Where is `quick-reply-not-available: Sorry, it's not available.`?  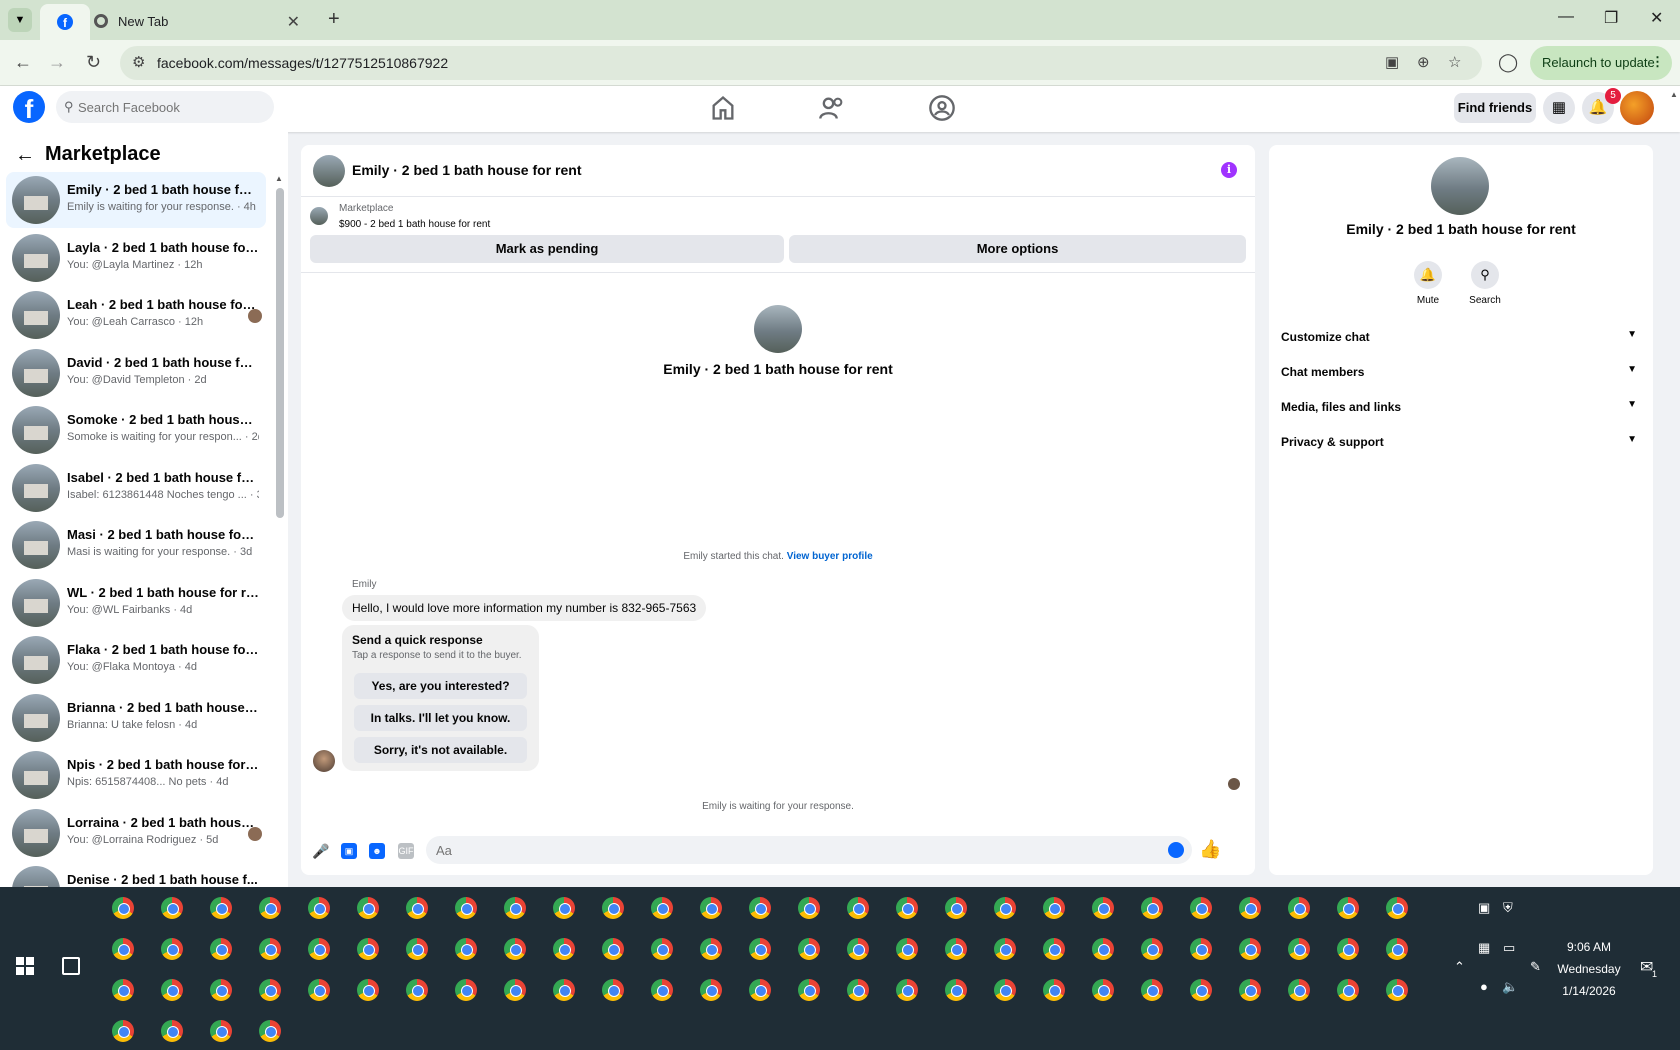 quick-reply-not-available: Sorry, it's not available. is located at coordinates (440, 750).